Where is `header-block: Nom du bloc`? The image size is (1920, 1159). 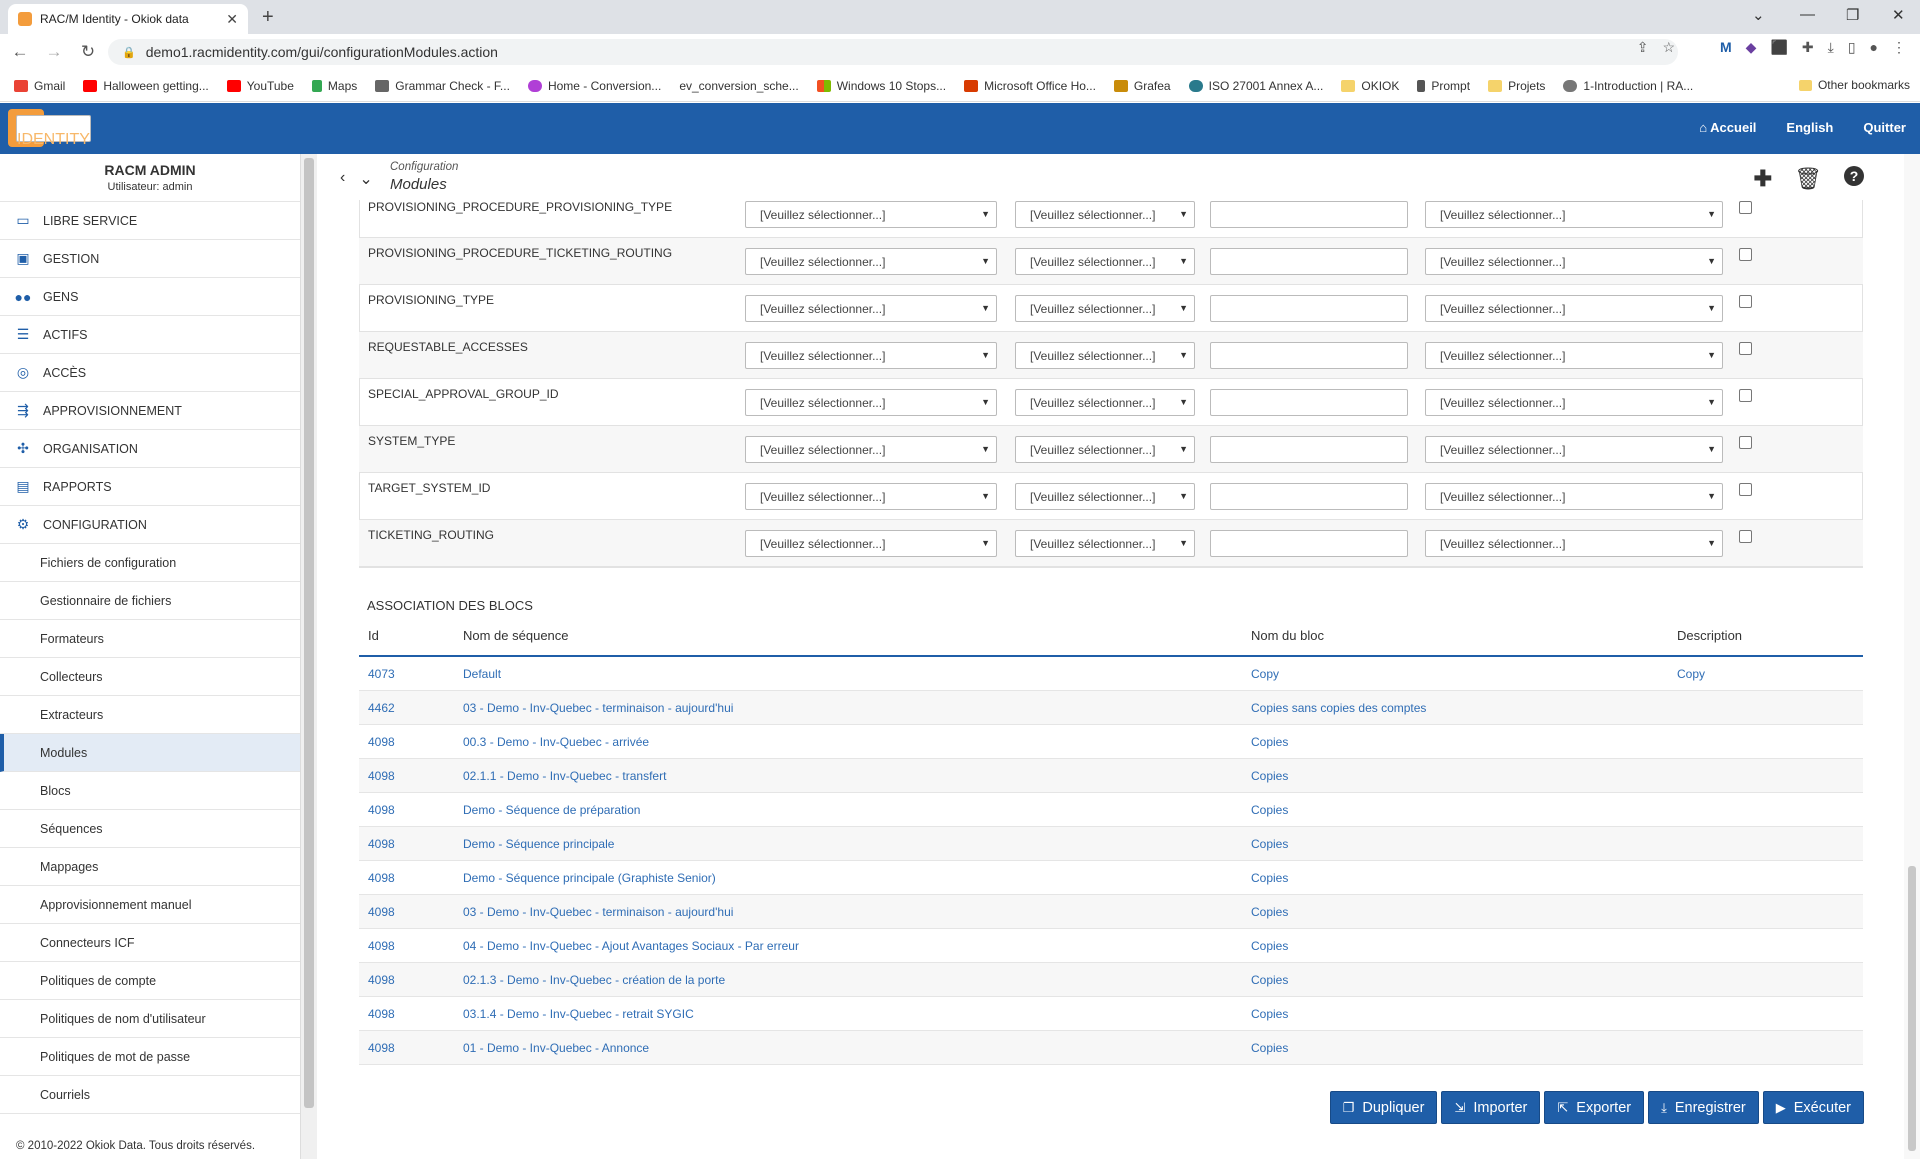
header-block: Nom du bloc is located at coordinates (1287, 635).